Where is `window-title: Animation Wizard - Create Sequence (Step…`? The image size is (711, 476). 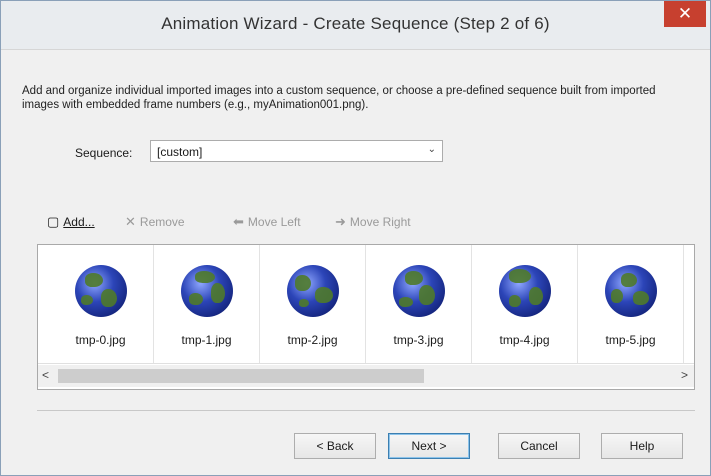
window-title: Animation Wizard - Create Sequence (Step… is located at coordinates (355, 23).